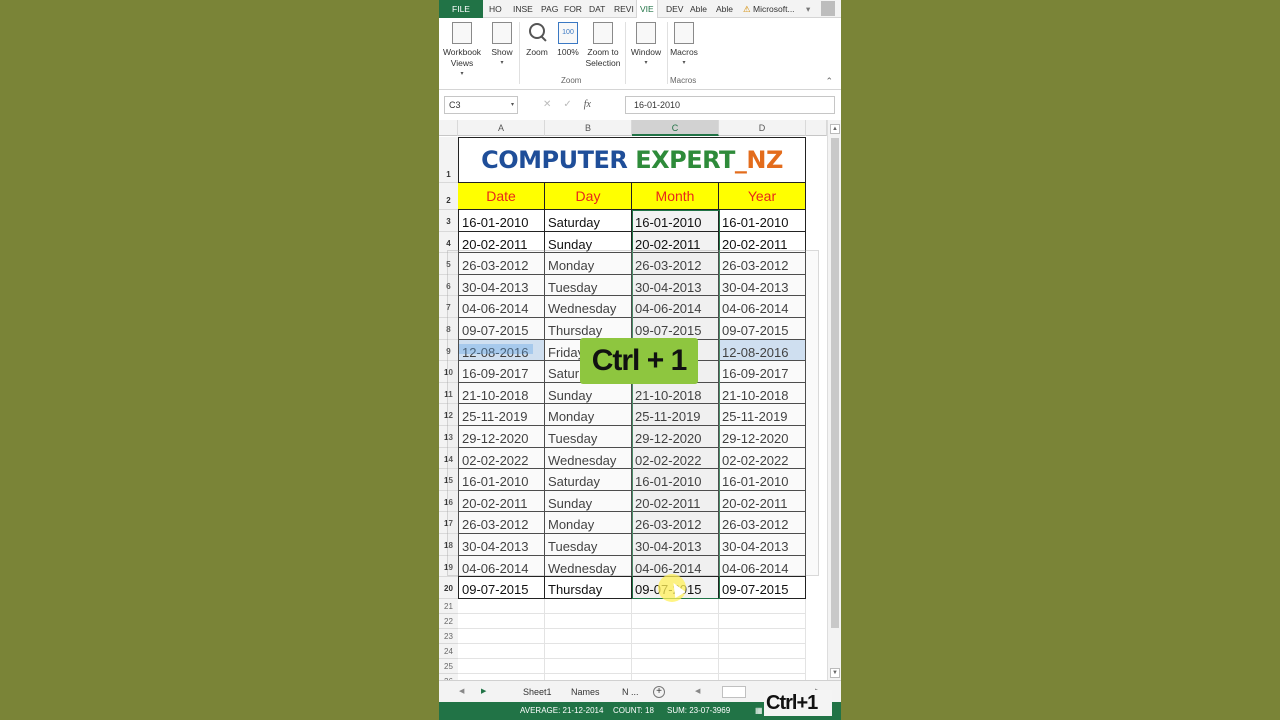 This screenshot has height=720, width=1280. I want to click on header-year: Year, so click(762, 196).